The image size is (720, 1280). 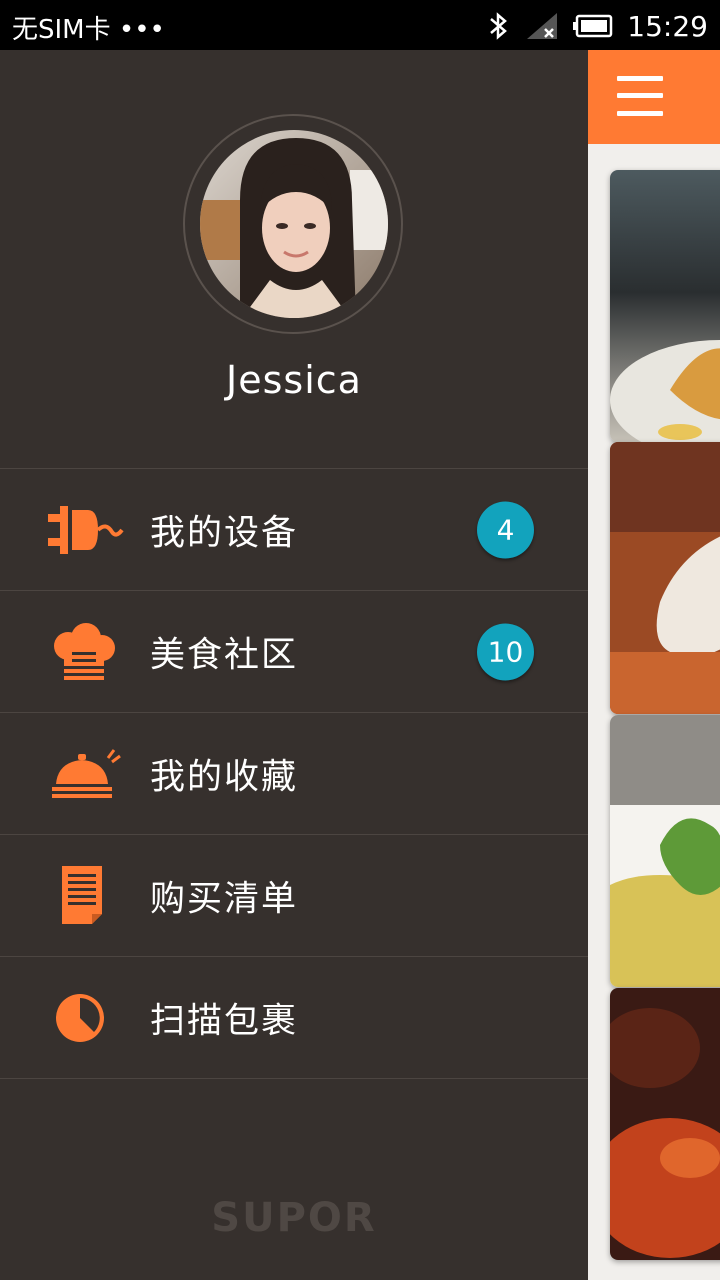 I want to click on battery-icon, so click(x=593, y=26).